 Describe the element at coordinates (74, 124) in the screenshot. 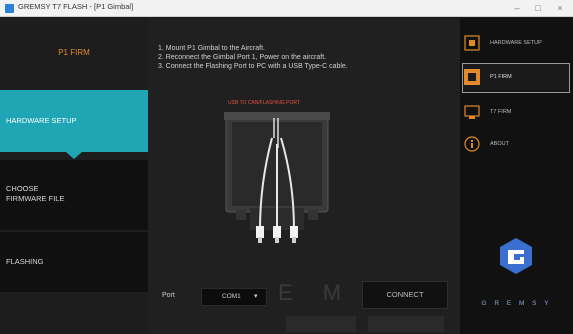

I see `step-hardware-setup: HARDWARE SETUP` at that location.